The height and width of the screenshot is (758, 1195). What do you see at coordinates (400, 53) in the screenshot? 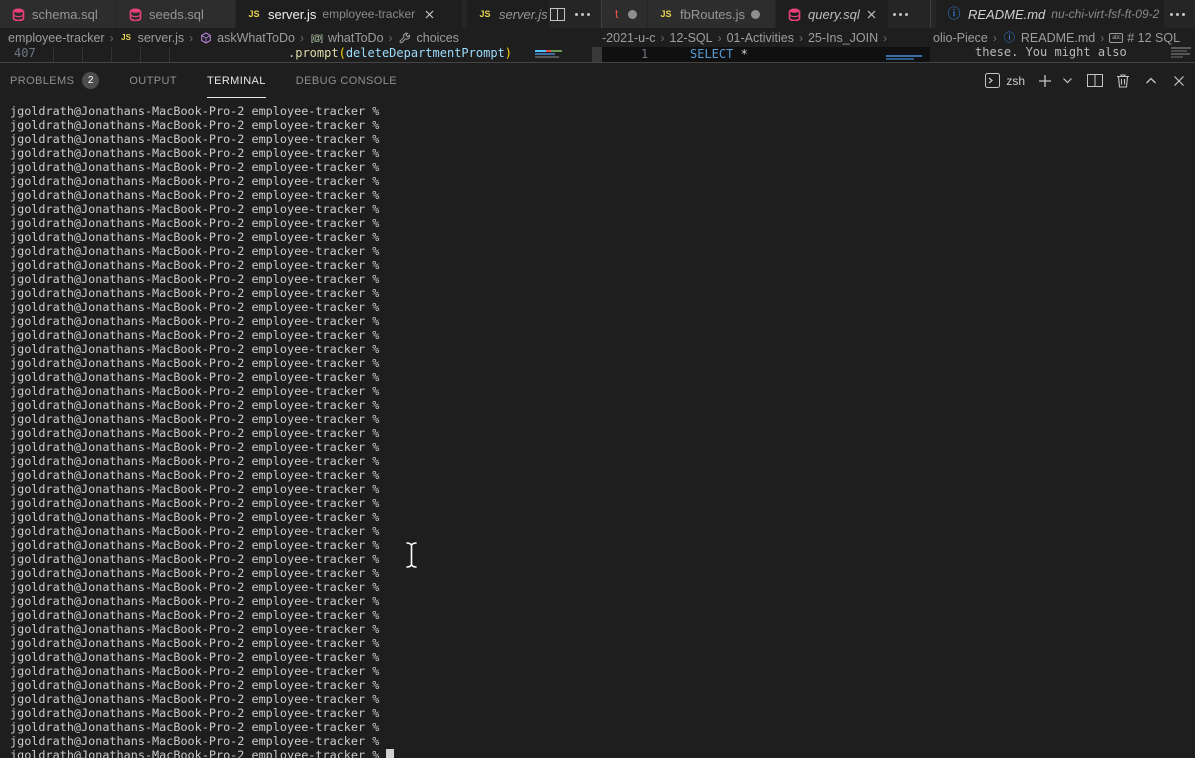
I see `code-line-group1: .prompt(deleteDepartmentPrompt)` at bounding box center [400, 53].